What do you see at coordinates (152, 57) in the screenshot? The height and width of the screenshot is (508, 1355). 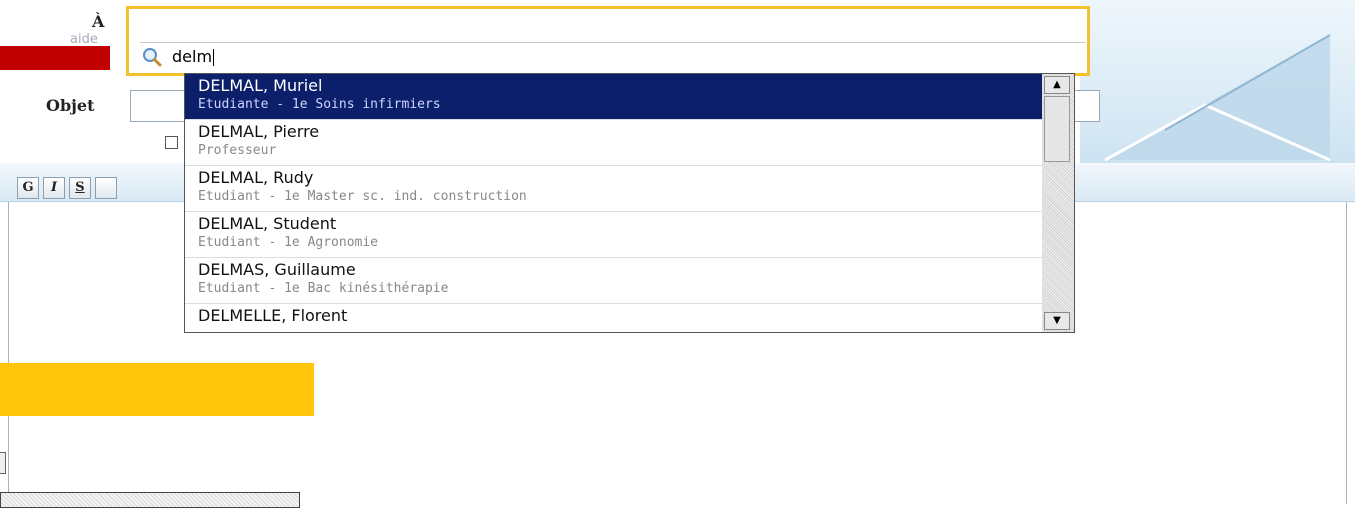 I see `search-icon` at bounding box center [152, 57].